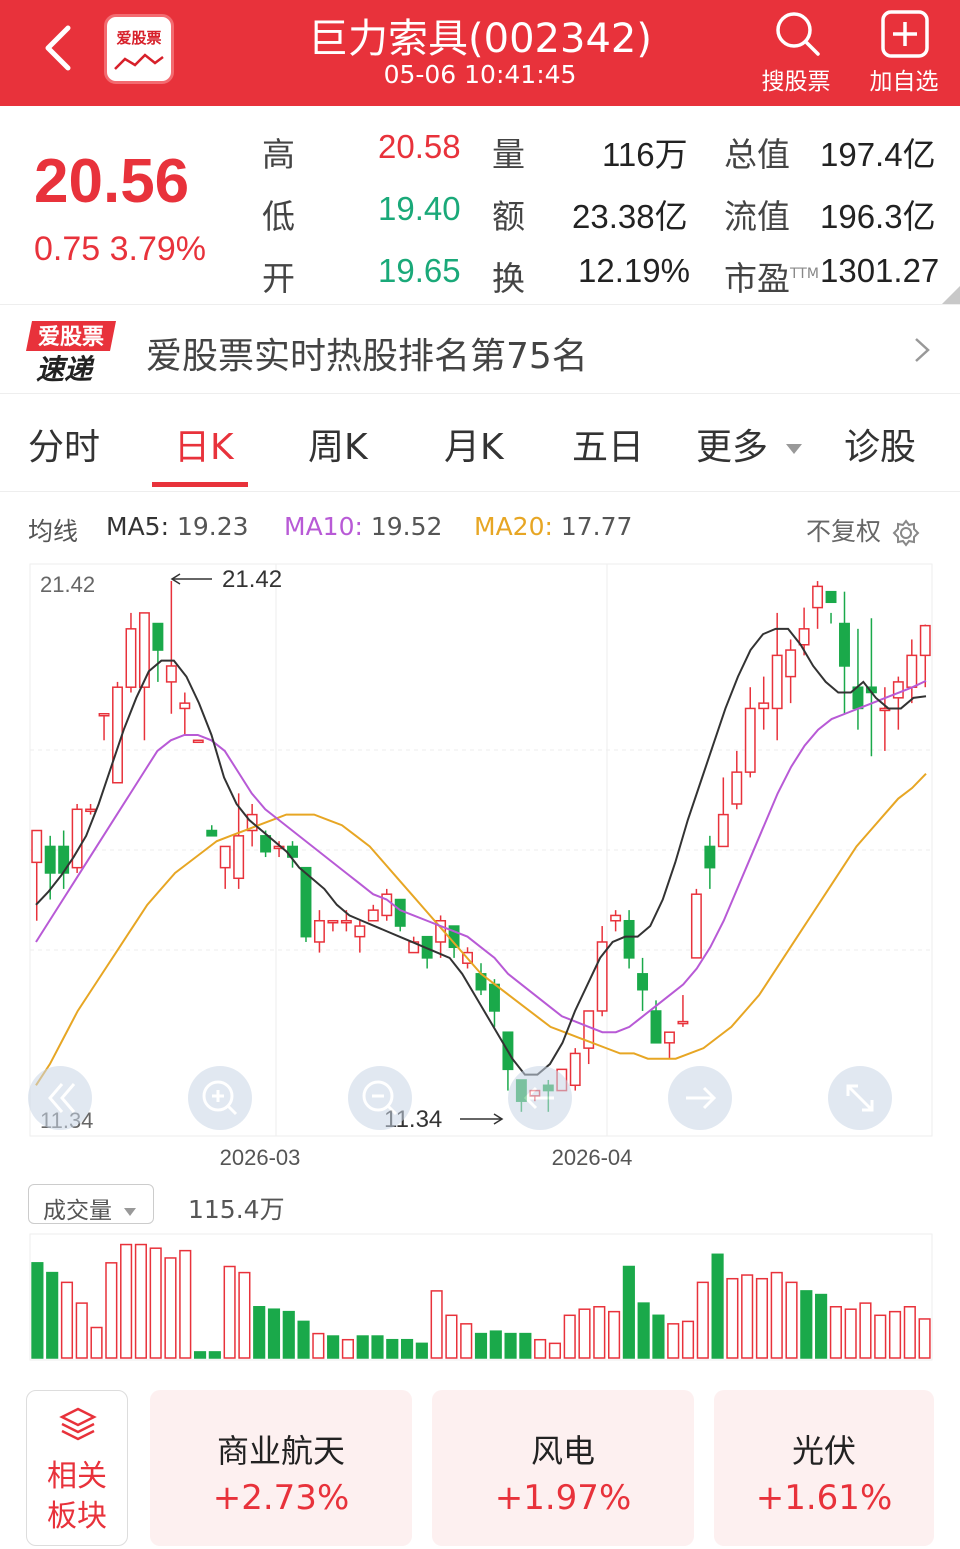 The height and width of the screenshot is (1549, 960). What do you see at coordinates (480, 39) in the screenshot?
I see `stock-title: 巨力索具(002342)` at bounding box center [480, 39].